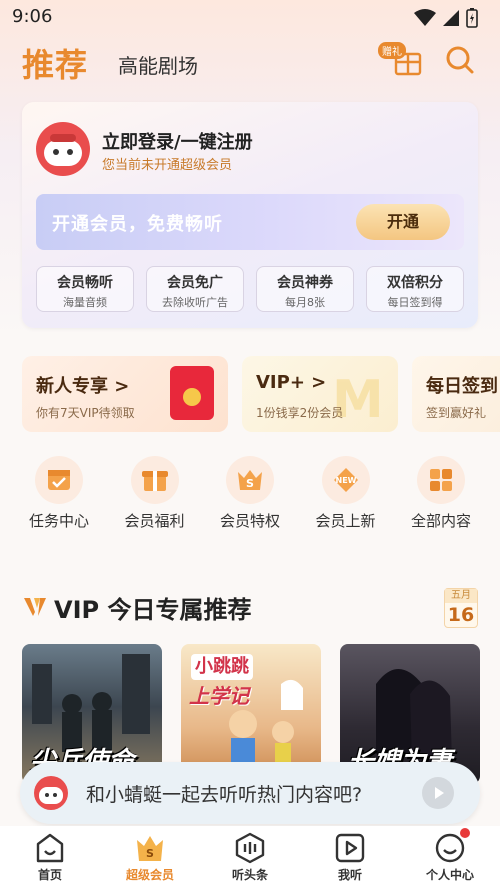 This screenshot has width=500, height=889. Describe the element at coordinates (137, 224) in the screenshot. I see `open-membership-text: 开通会员，免费畅听` at that location.